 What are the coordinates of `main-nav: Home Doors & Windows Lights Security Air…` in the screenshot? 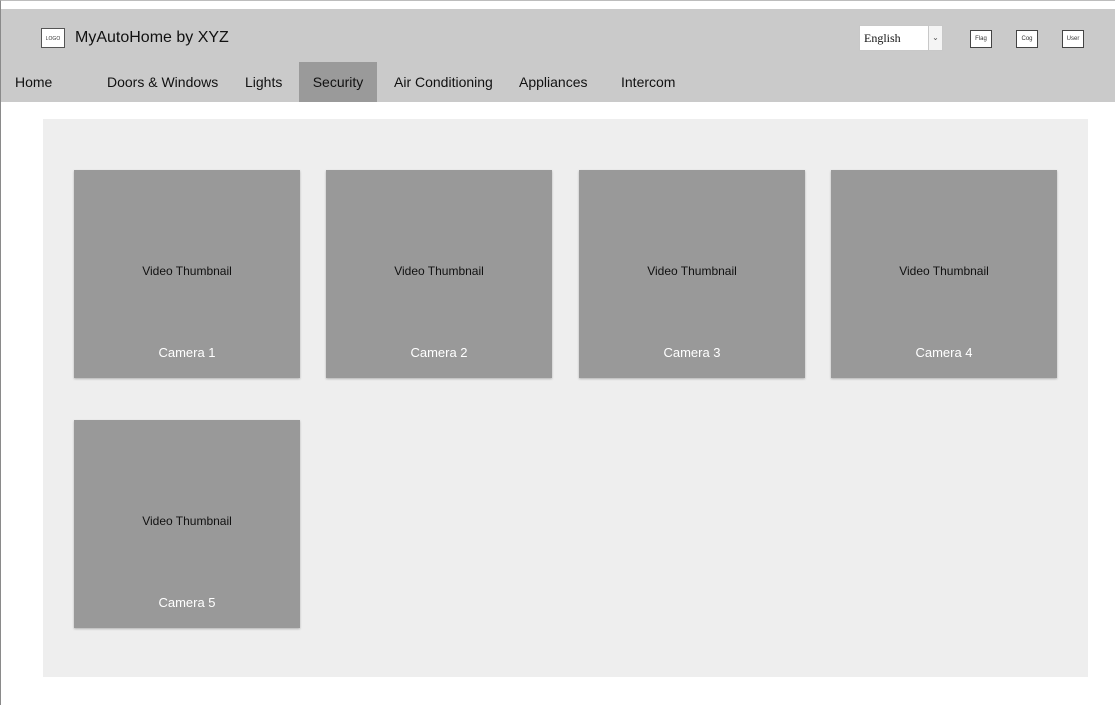 It's located at (558, 82).